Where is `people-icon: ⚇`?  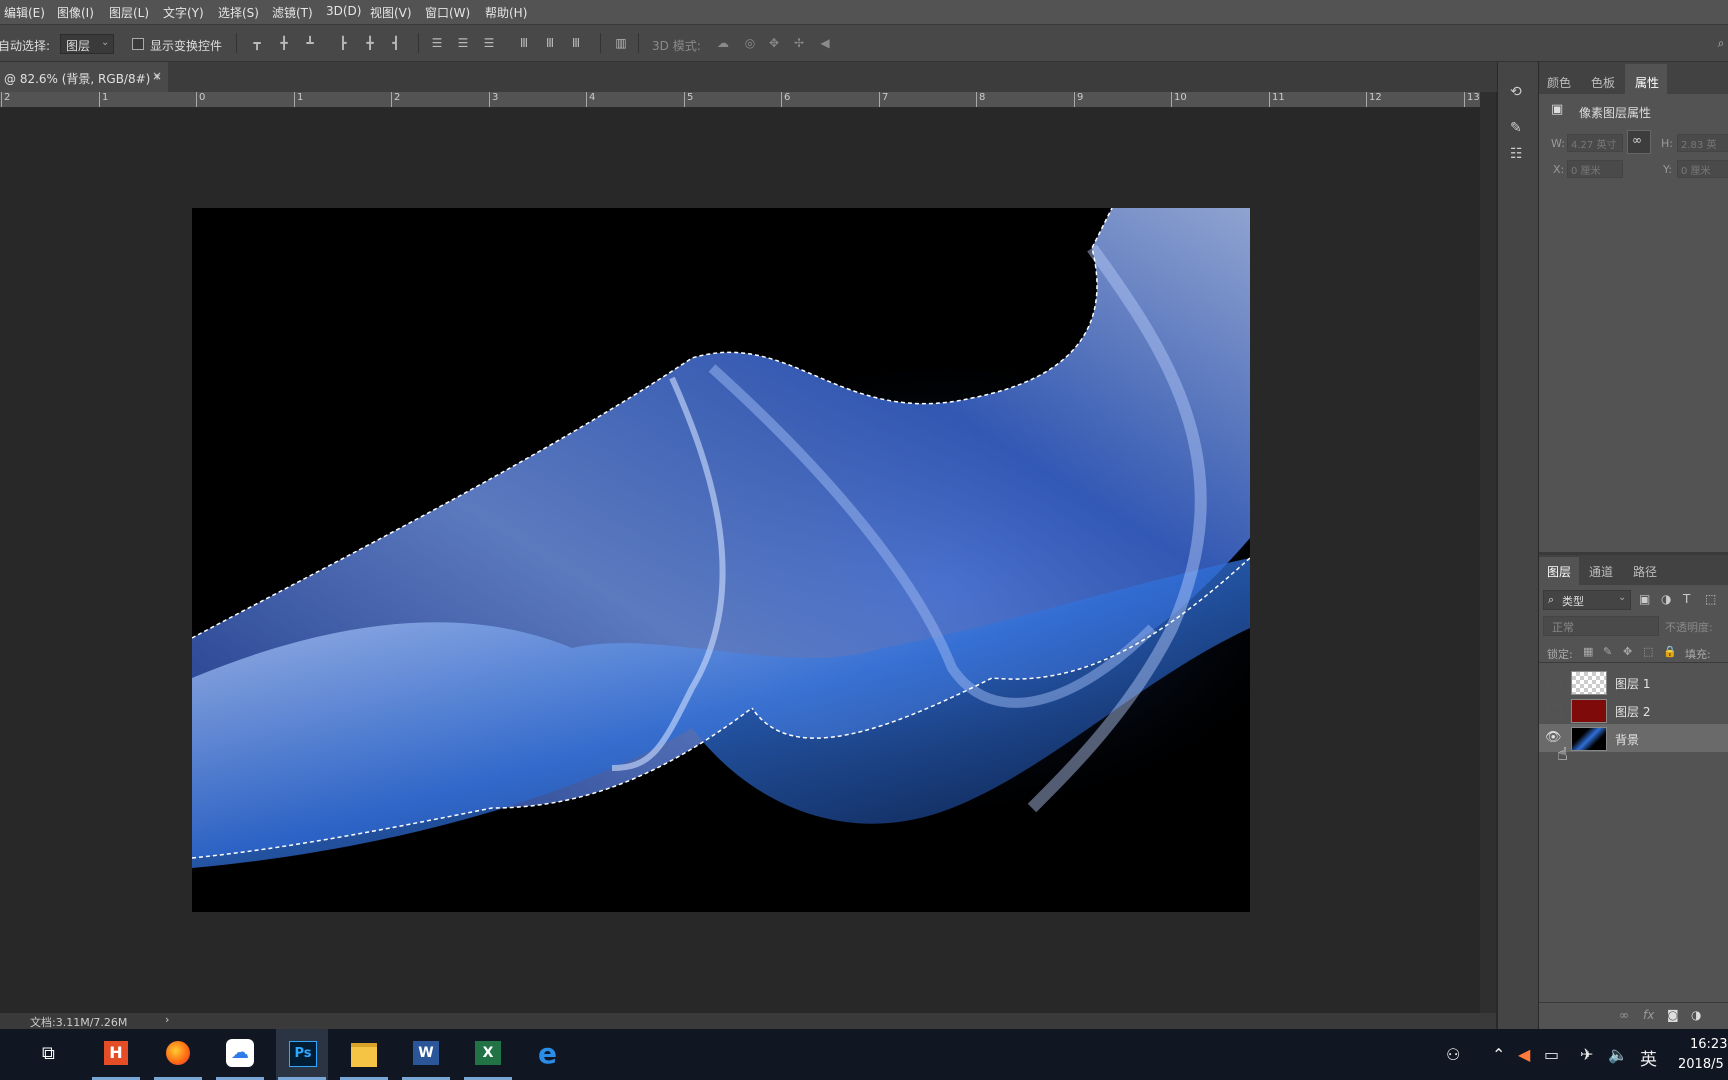
people-icon: ⚇ is located at coordinates (1453, 1054).